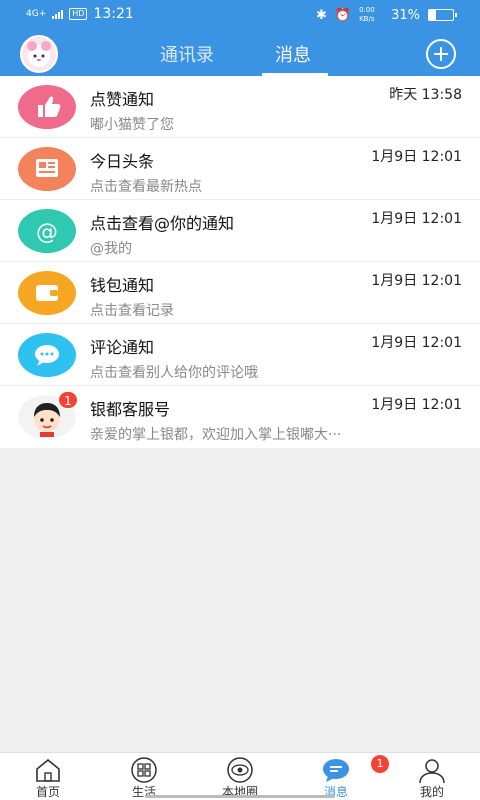  What do you see at coordinates (240, 770) in the screenshot?
I see `eye-icon` at bounding box center [240, 770].